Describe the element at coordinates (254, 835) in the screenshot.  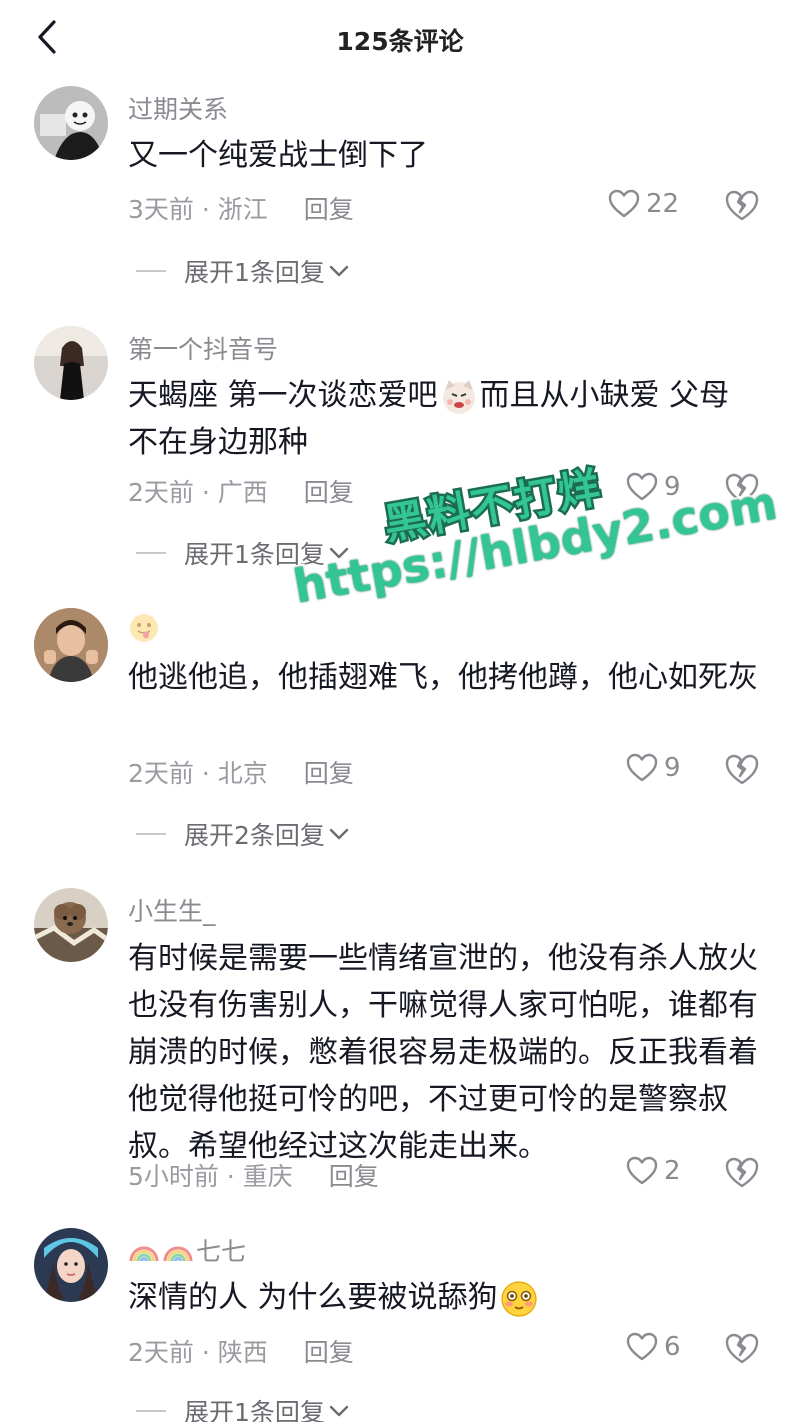
I see `expand-label: 展开2条回复` at that location.